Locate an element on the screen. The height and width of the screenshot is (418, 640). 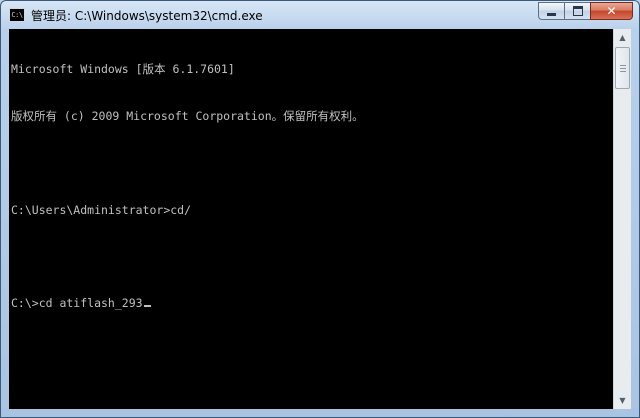
close-icon: ✕ is located at coordinates (611, 11).